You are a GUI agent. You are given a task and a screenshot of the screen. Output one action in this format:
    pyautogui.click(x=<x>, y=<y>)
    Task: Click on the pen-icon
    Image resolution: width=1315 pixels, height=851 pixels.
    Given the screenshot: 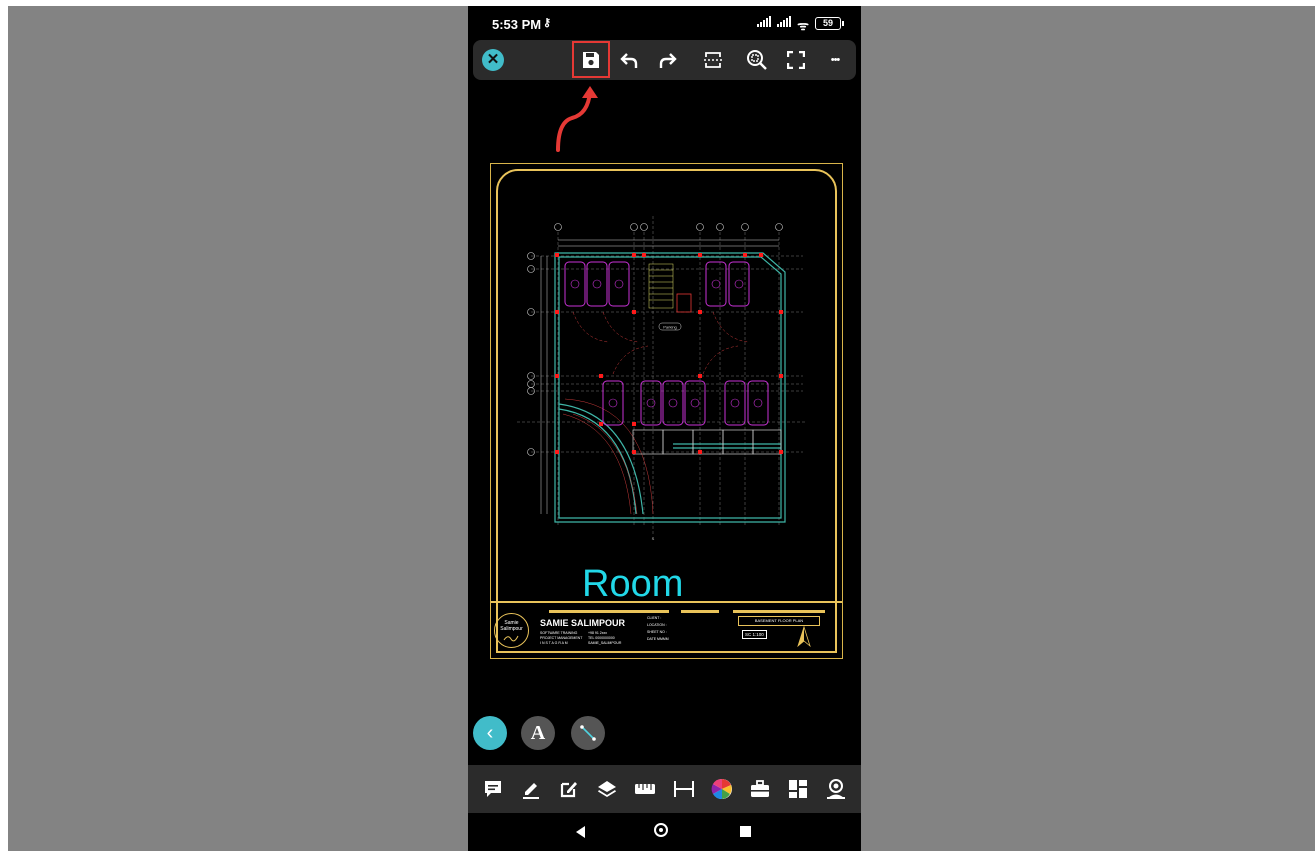 What is the action you would take?
    pyautogui.click(x=531, y=789)
    